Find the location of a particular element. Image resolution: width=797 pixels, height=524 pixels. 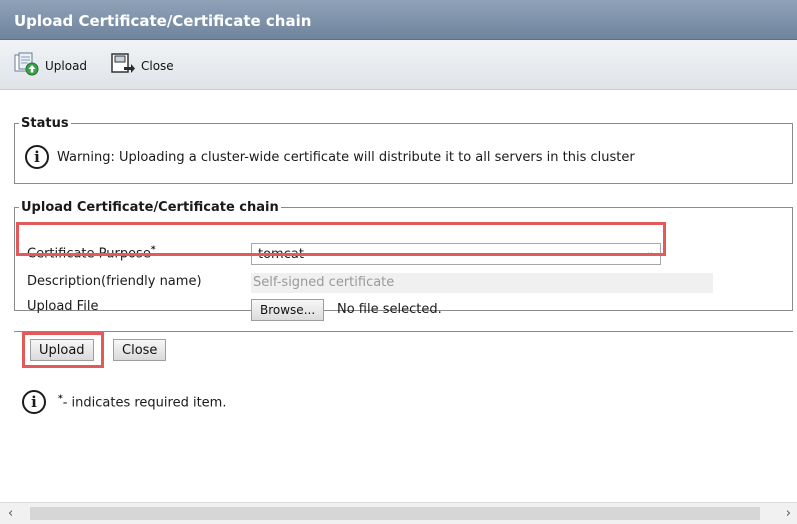

required-note-message: - indicates required item. is located at coordinates (144, 403).